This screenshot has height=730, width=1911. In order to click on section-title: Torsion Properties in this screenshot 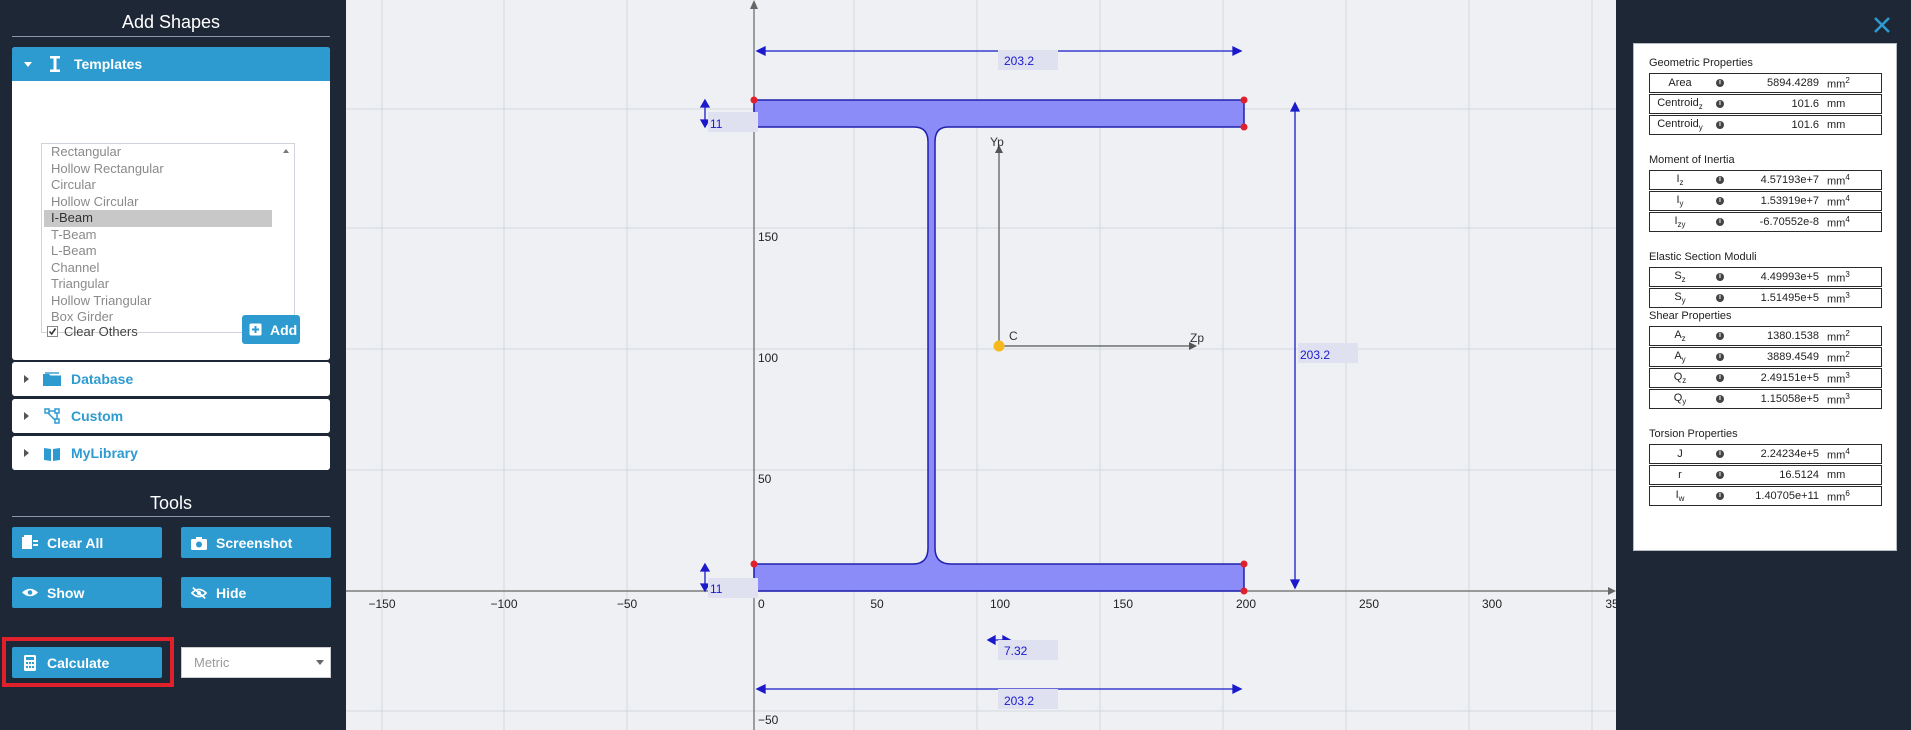, I will do `click(1693, 434)`.